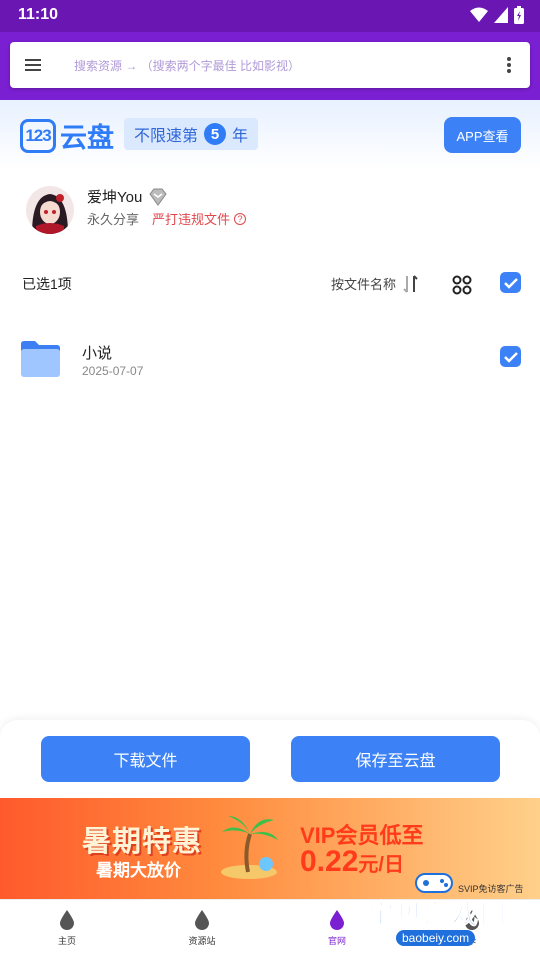 This screenshot has width=540, height=960. What do you see at coordinates (240, 136) in the screenshot?
I see `speed-tag-post: 年` at bounding box center [240, 136].